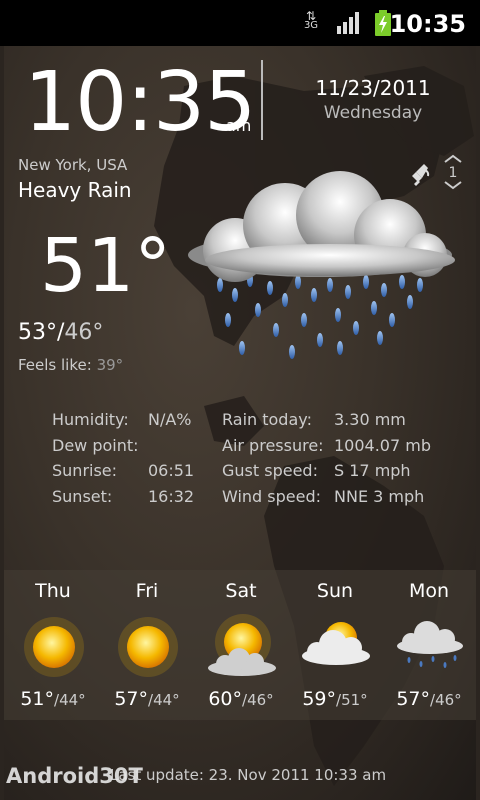  I want to click on dew-point-label: Dew point:, so click(95, 445).